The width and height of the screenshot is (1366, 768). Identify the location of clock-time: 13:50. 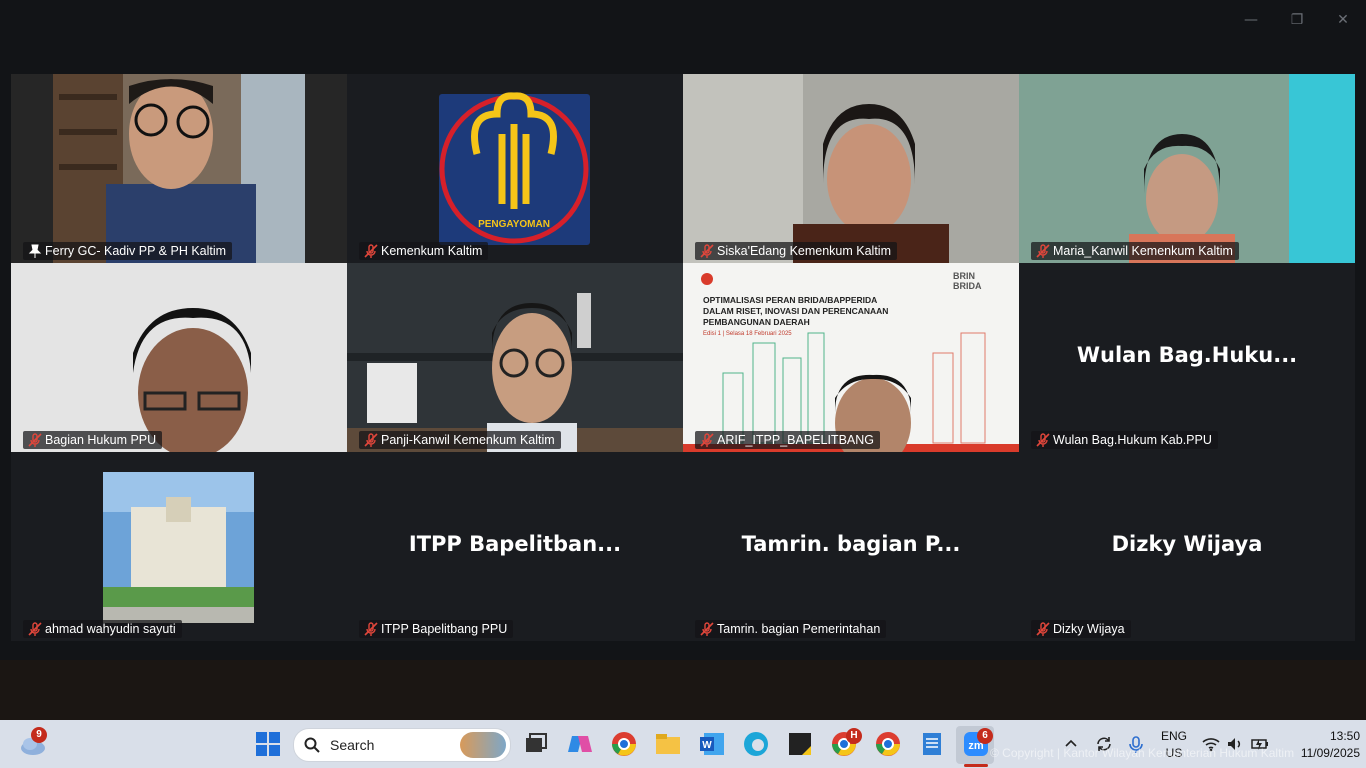
(1320, 736).